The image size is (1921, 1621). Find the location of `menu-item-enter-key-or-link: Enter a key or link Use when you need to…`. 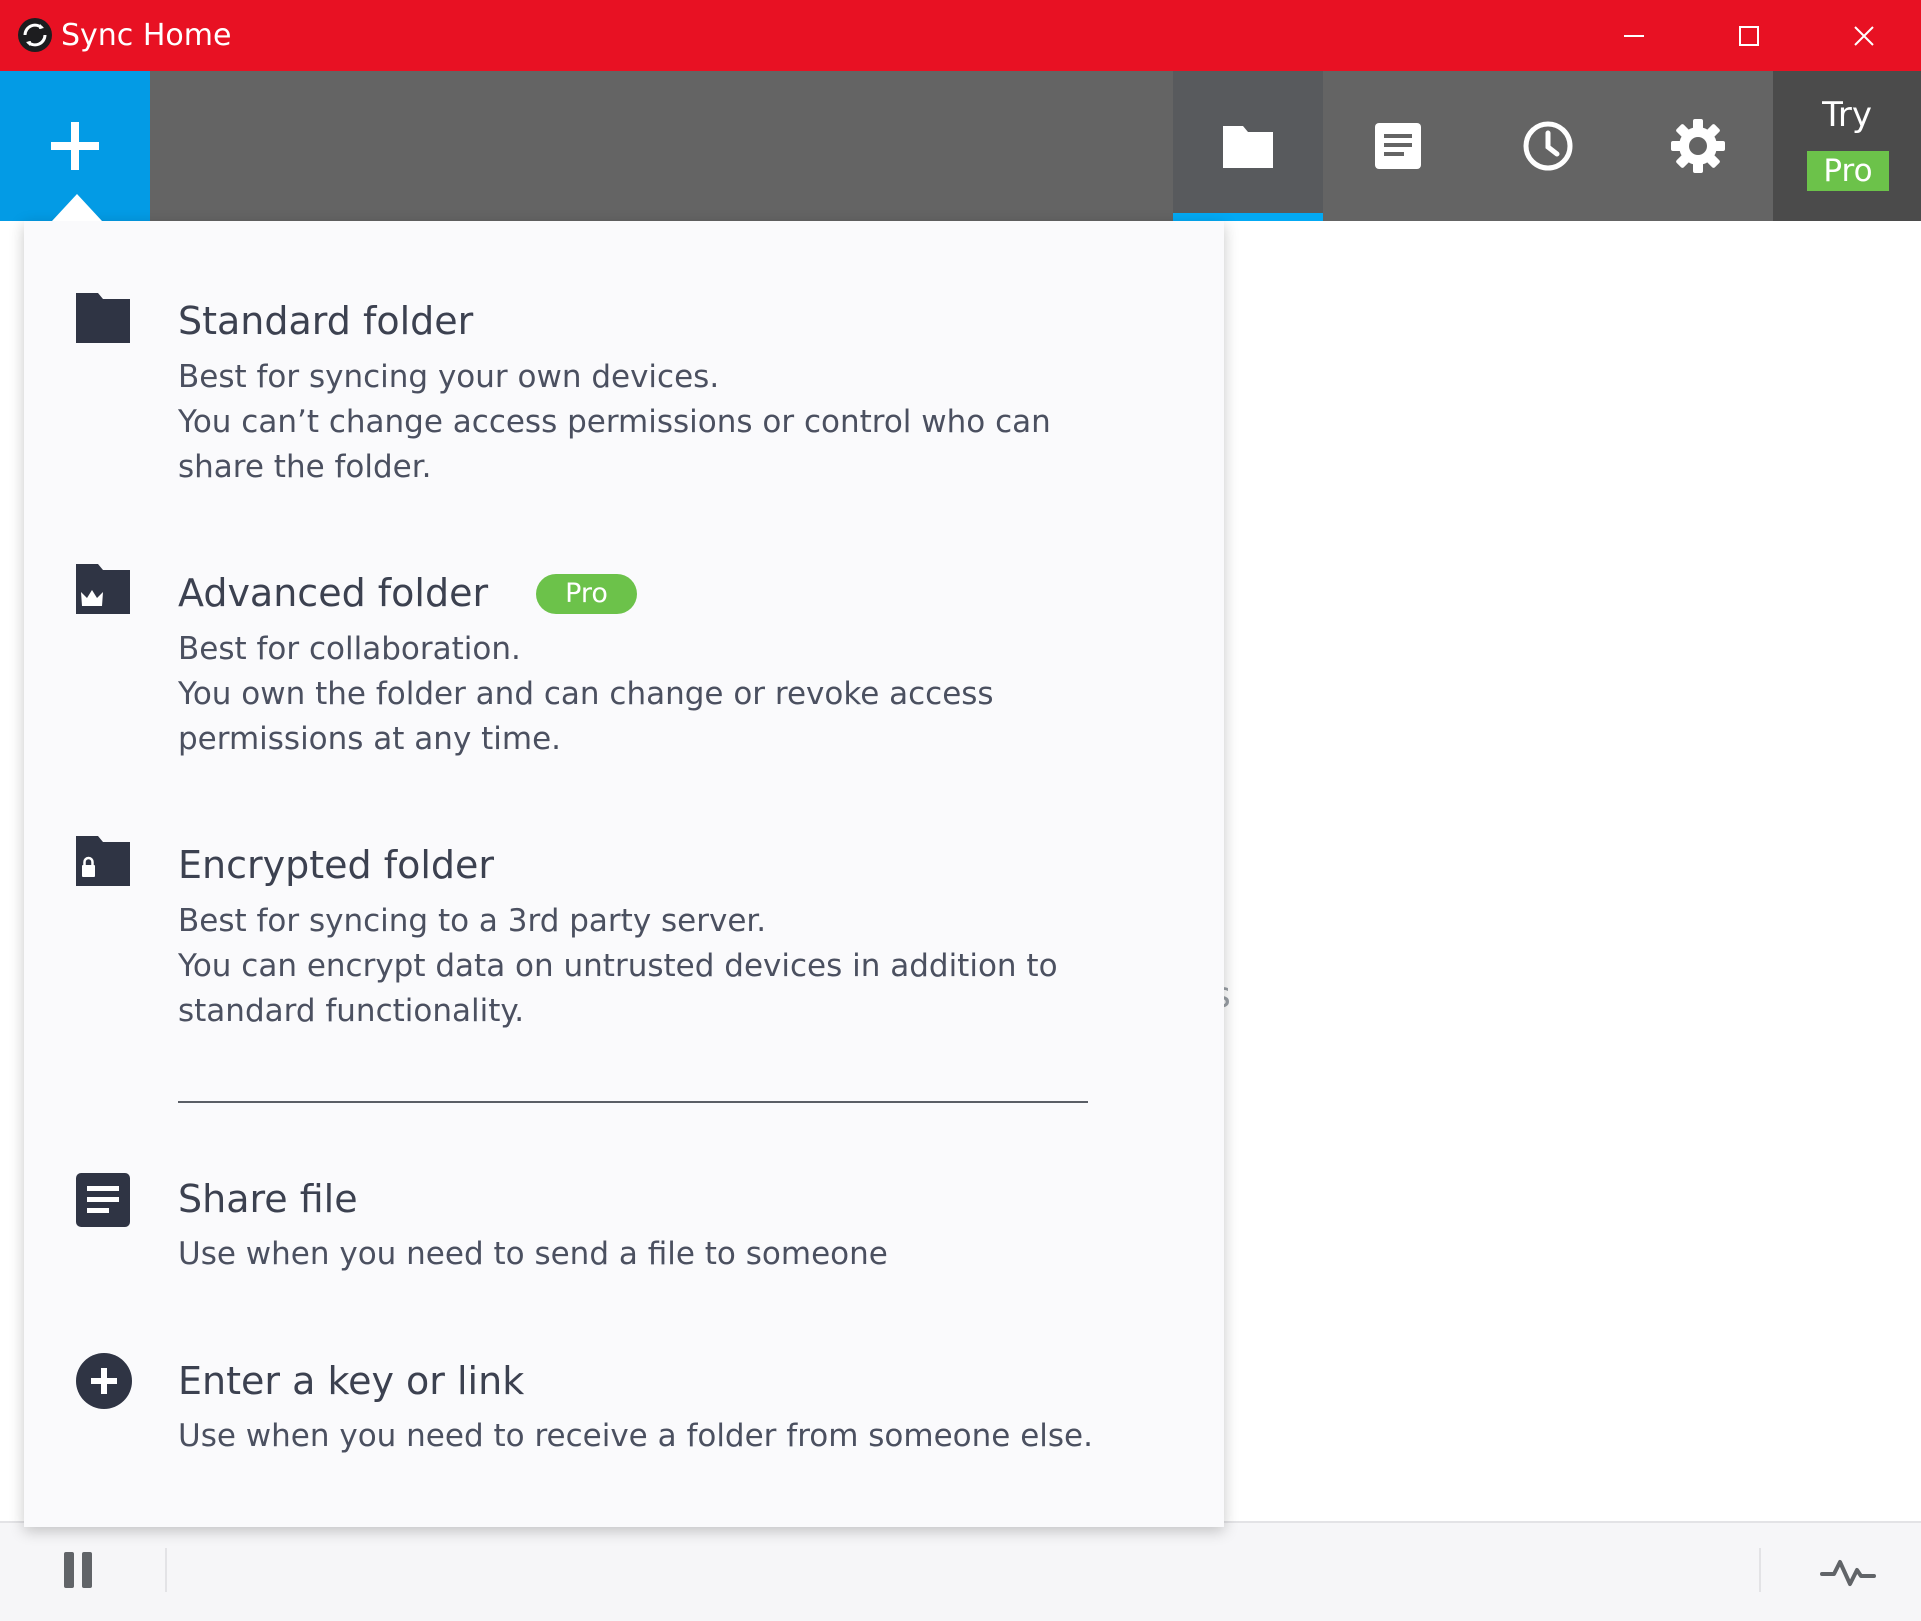

menu-item-enter-key-or-link: Enter a key or link Use when you need to… is located at coordinates (624, 1393).